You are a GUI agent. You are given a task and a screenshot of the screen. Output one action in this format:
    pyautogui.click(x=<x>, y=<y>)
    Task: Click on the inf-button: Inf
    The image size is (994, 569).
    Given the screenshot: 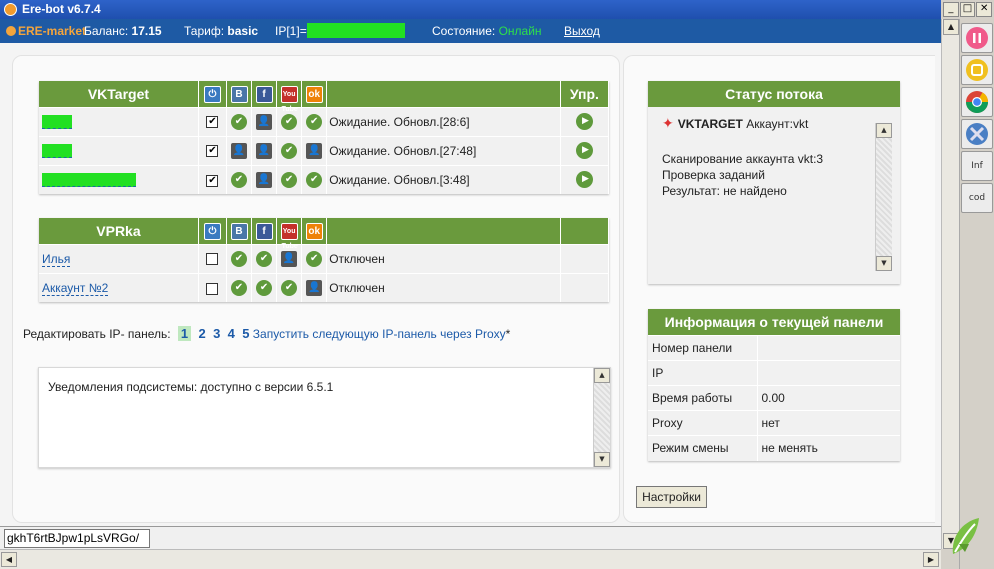 What is the action you would take?
    pyautogui.click(x=977, y=166)
    